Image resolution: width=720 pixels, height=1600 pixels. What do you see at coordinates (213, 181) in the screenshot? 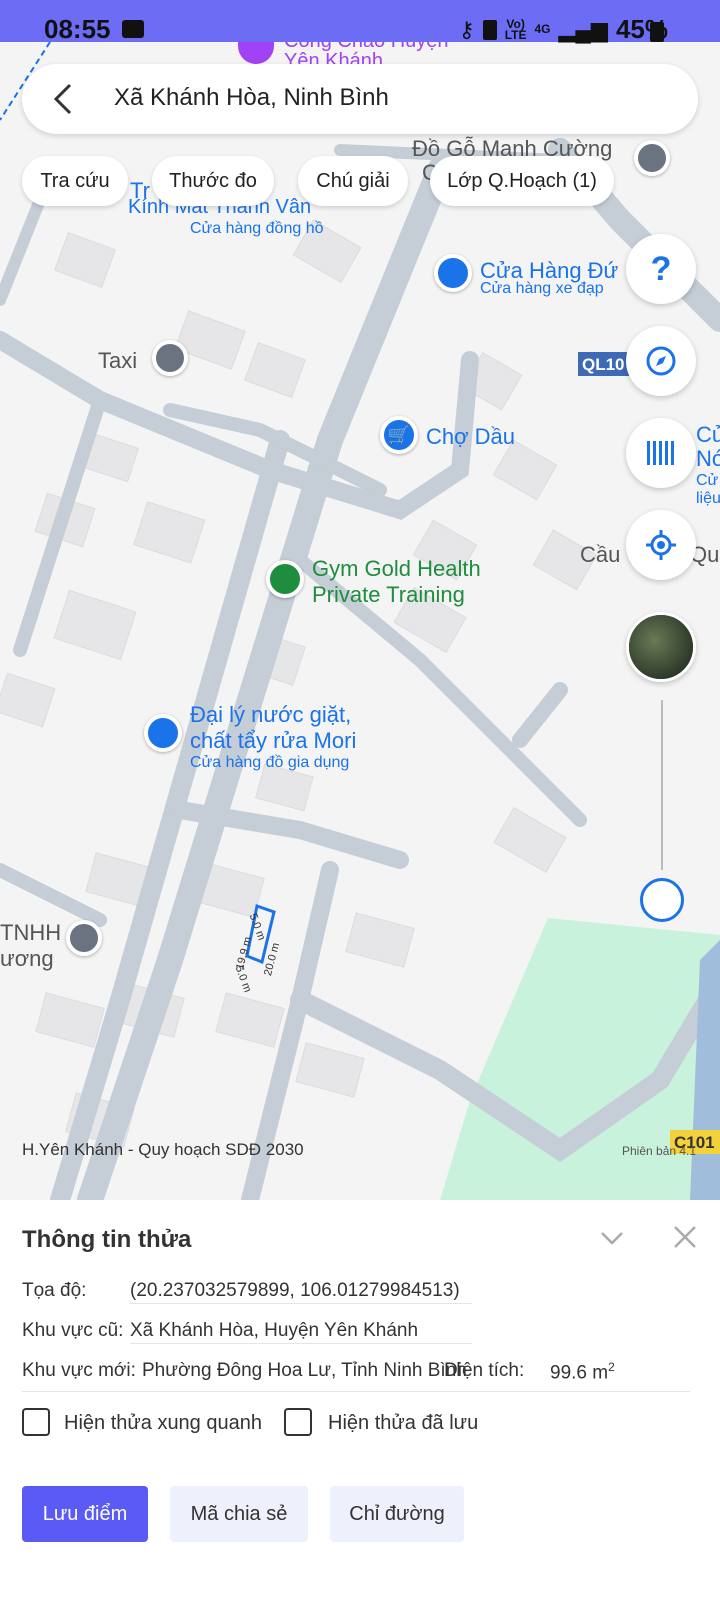
I see `chip-ruler: Thước đo` at bounding box center [213, 181].